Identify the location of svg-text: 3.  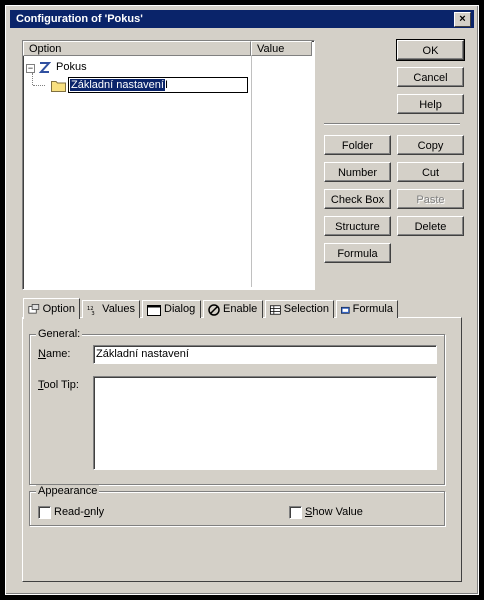
(92, 313).